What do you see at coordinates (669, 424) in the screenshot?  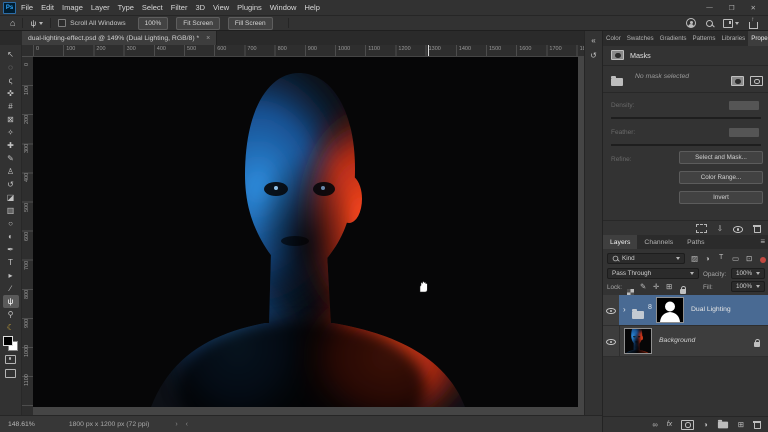 I see `layer-styles-fx-icon: fx` at bounding box center [669, 424].